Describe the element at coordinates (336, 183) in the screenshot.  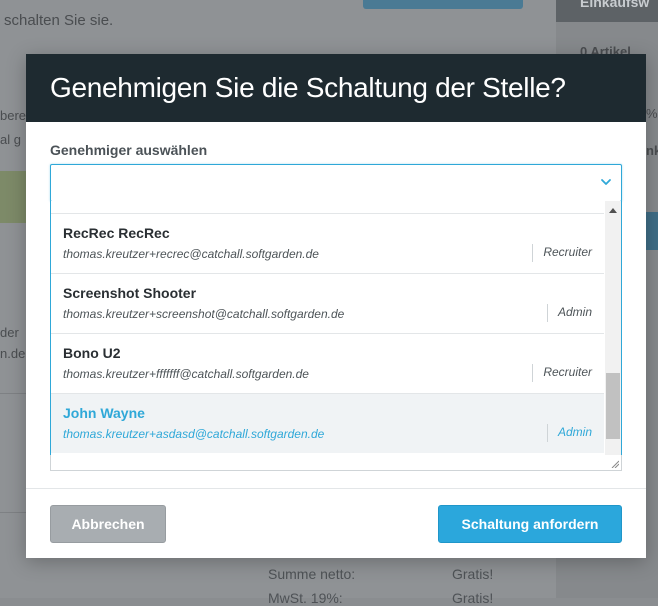
I see `approver-select` at that location.